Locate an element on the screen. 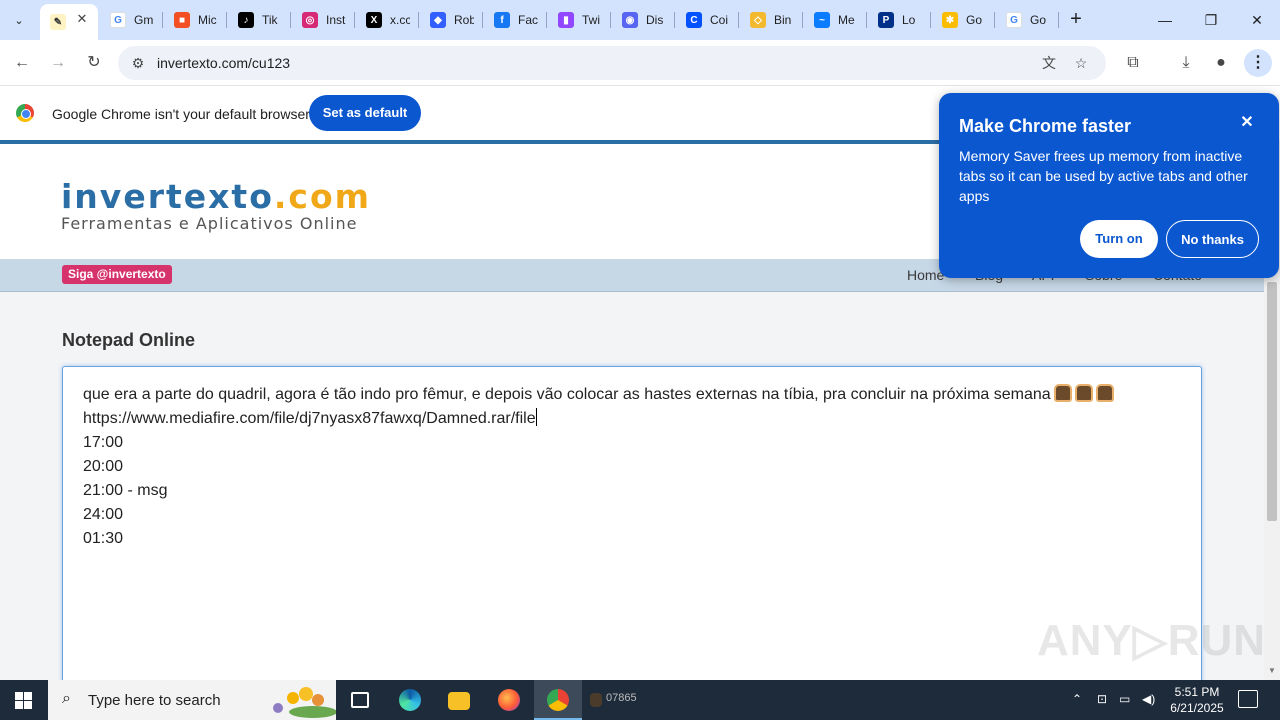  search-placeholder: Type here to search is located at coordinates (154, 700).